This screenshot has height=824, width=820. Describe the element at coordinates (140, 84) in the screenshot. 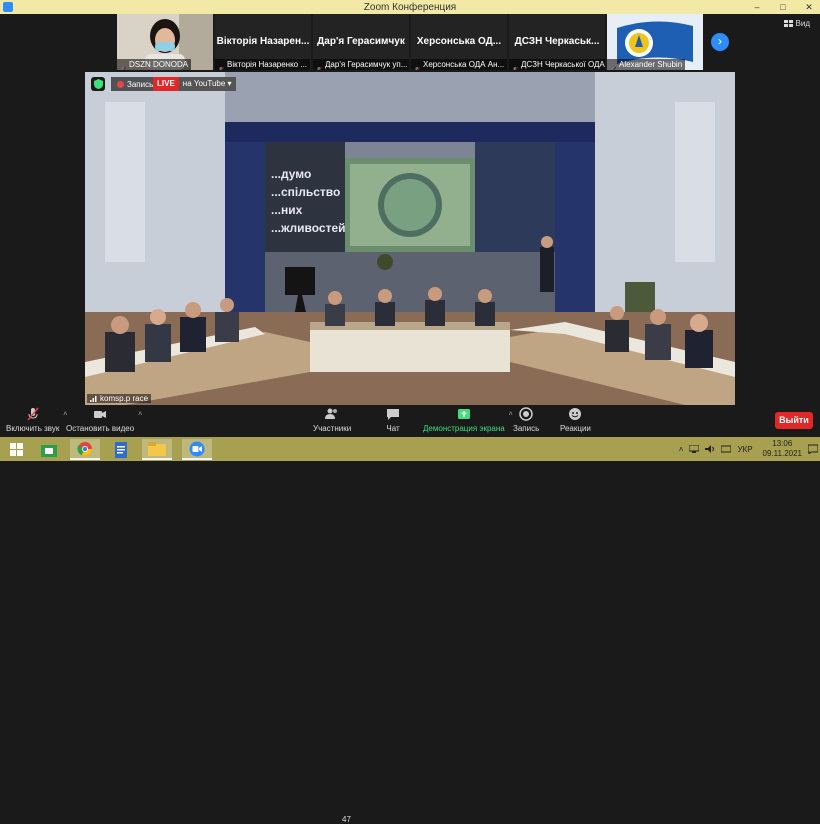

I see `record-label: Запись` at that location.